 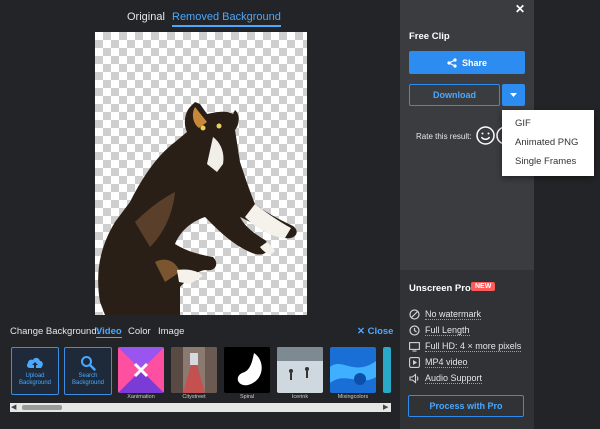 I want to click on feature-text: MP4 video, so click(x=446, y=362).